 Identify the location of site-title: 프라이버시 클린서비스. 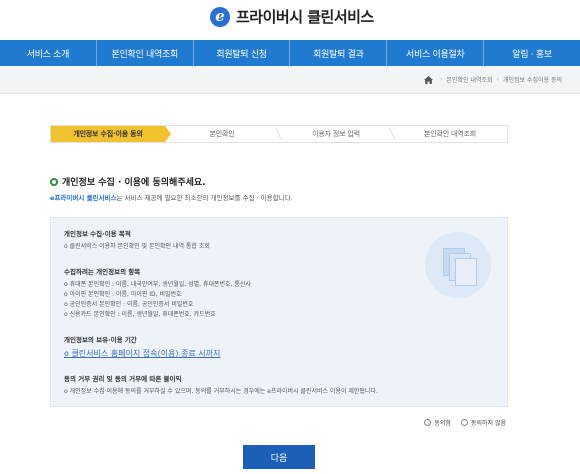
(305, 17).